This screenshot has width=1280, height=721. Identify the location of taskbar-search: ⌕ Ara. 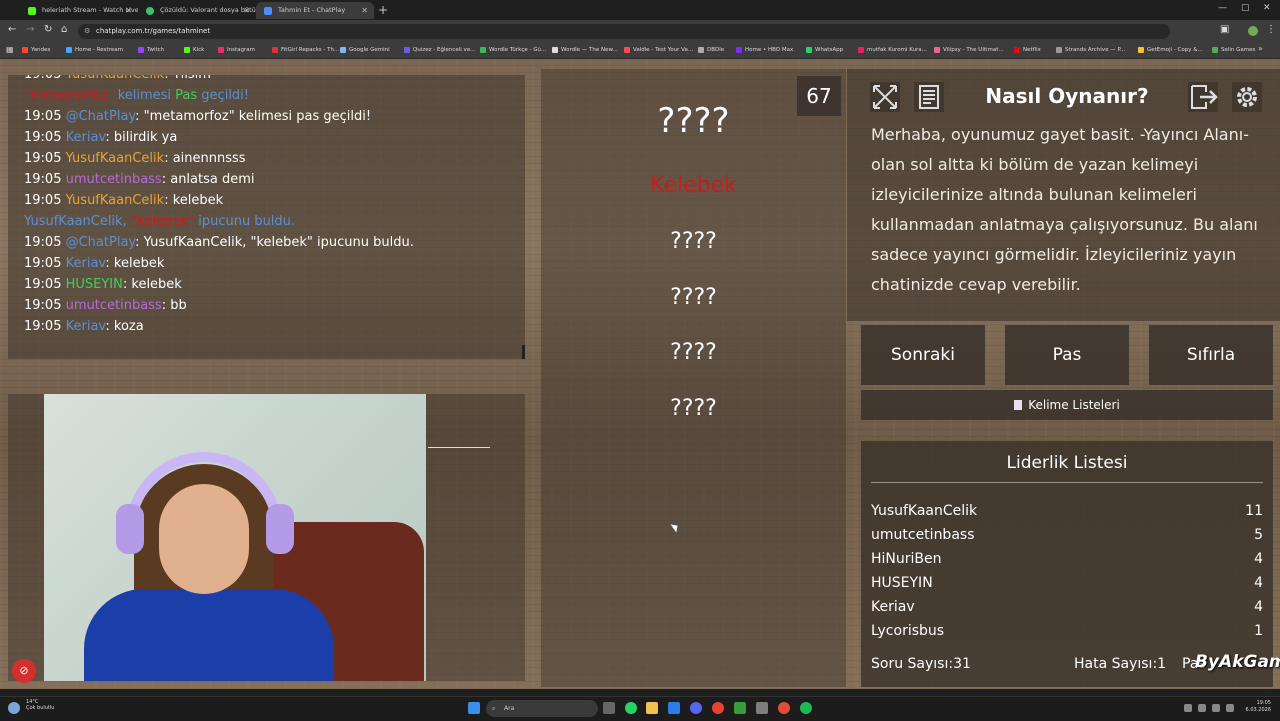
(542, 708).